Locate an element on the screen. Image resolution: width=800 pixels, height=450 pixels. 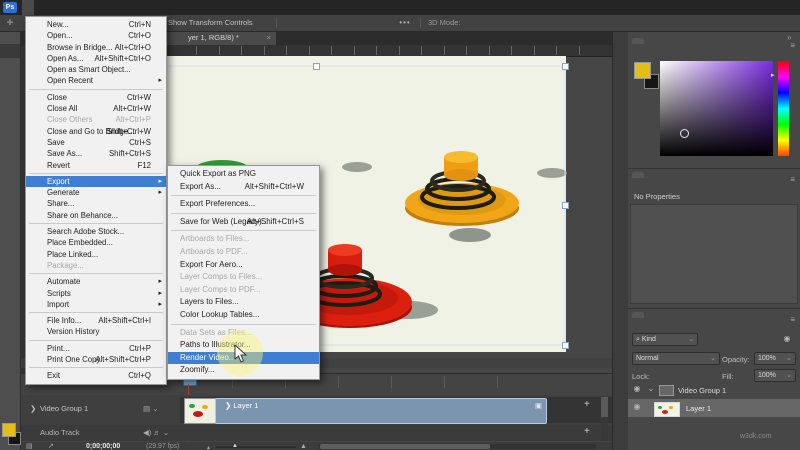
audio-select-icon: ◀) ♬ ⌄ is located at coordinates (156, 432).